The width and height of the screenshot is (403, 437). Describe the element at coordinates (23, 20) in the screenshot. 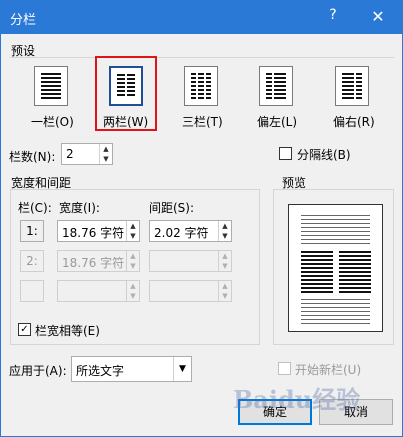

I see `dialog-title: 分栏` at that location.